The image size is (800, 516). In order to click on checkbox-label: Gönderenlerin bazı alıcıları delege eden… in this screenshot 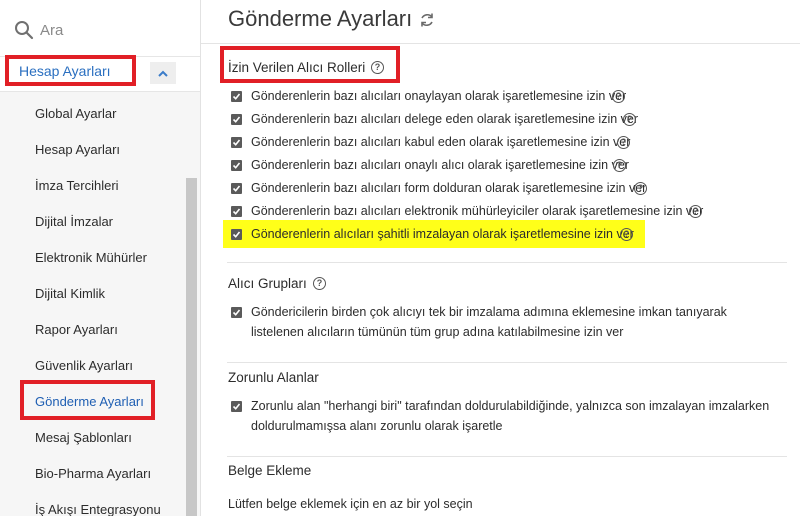, I will do `click(445, 119)`.